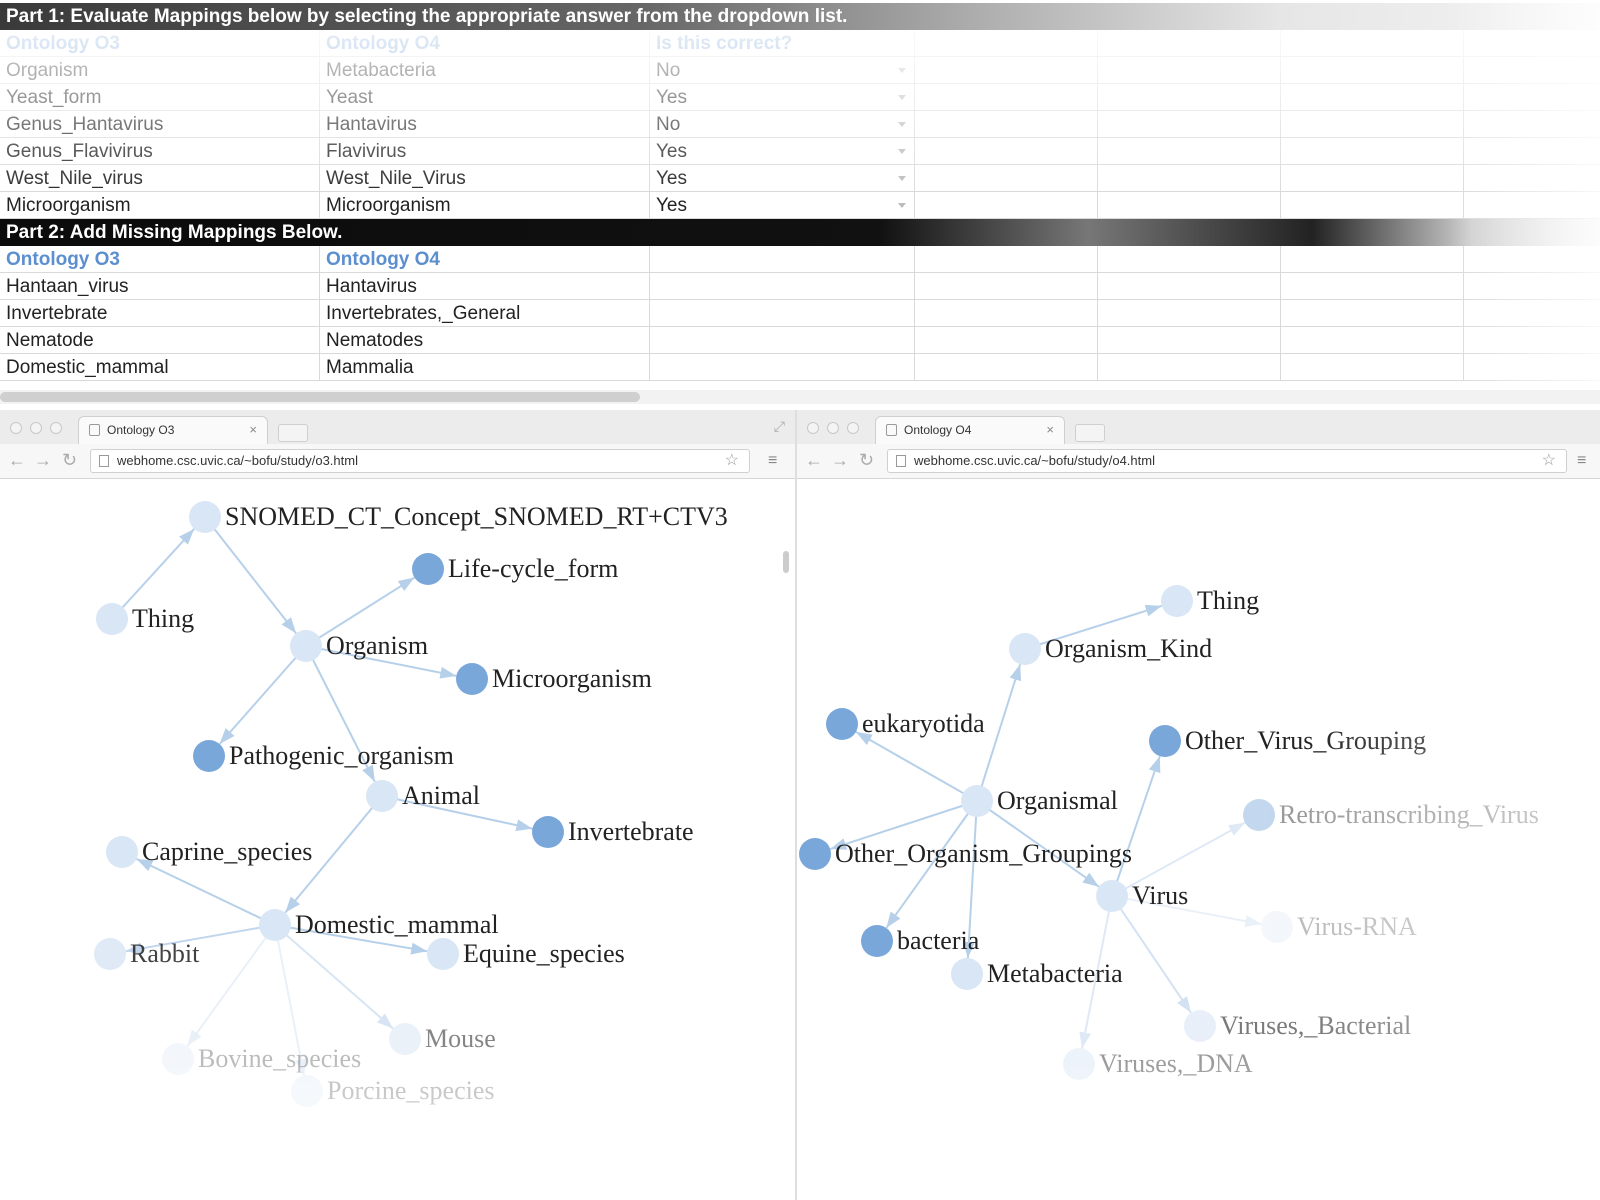 This screenshot has height=1200, width=1600. Describe the element at coordinates (485, 43) in the screenshot. I see `column-header-o4: Ontology O4` at that location.